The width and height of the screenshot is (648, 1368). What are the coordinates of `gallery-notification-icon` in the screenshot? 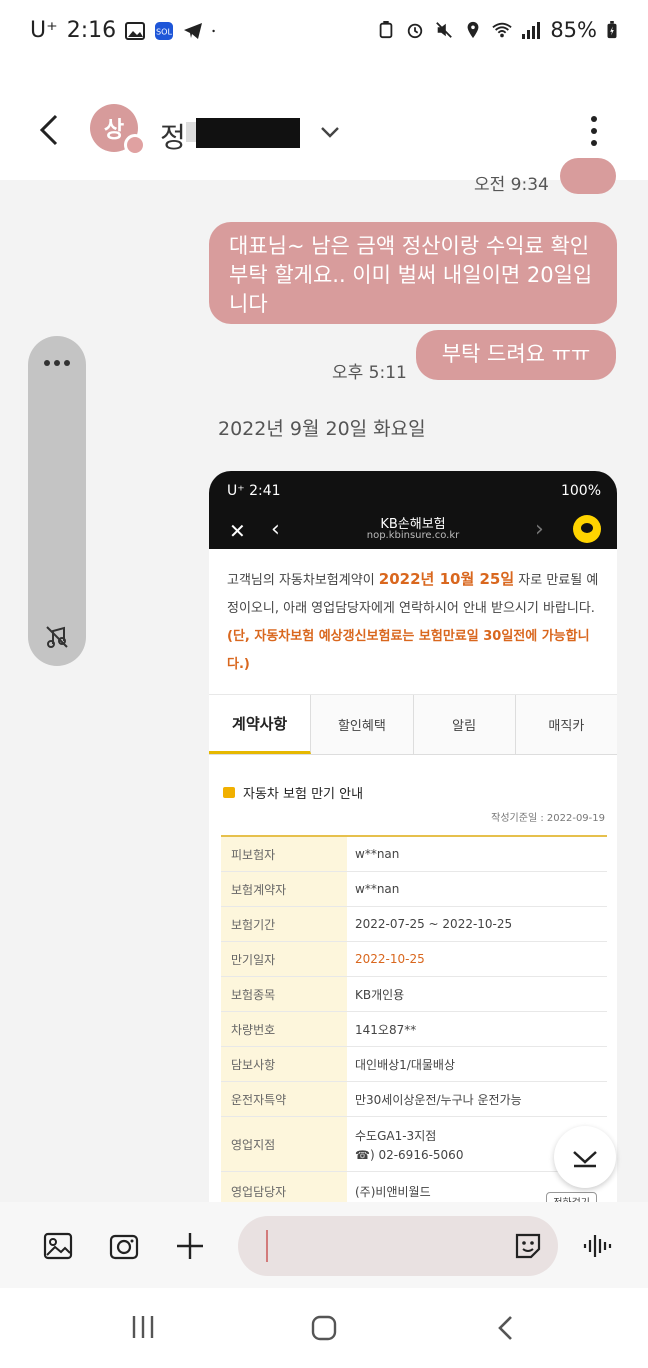 It's located at (135, 30).